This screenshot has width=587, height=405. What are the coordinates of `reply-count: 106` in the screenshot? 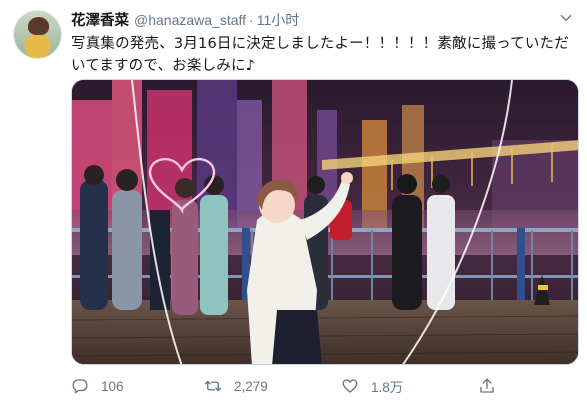 It's located at (112, 386).